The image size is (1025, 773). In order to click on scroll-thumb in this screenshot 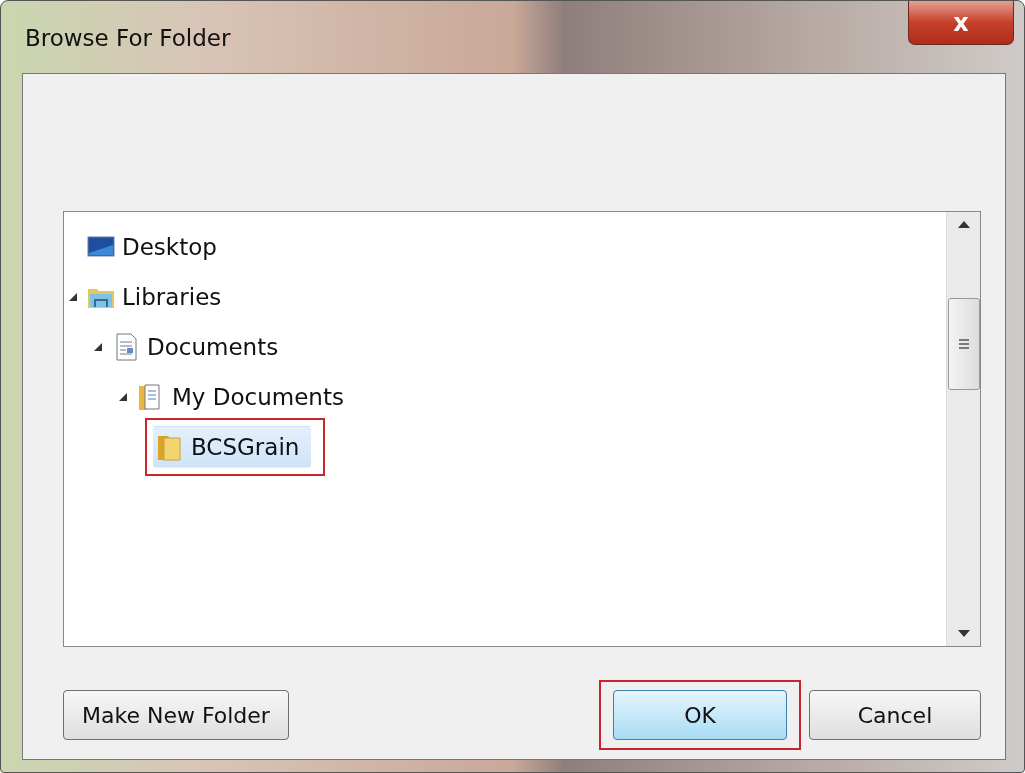, I will do `click(963, 344)`.